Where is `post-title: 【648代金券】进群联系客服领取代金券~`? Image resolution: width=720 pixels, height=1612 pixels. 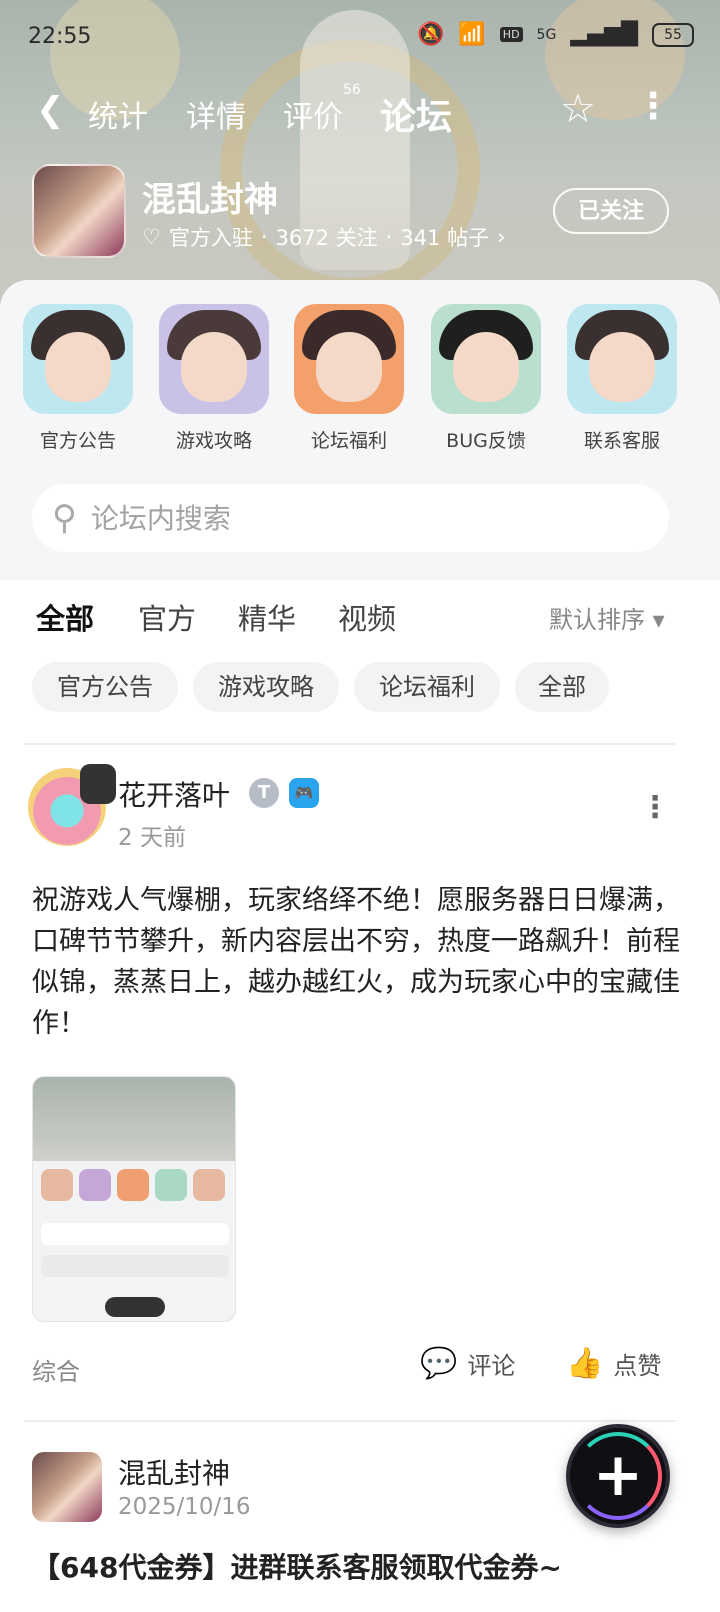 post-title: 【648代金券】进群联系客服领取代金券~ is located at coordinates (362, 1566).